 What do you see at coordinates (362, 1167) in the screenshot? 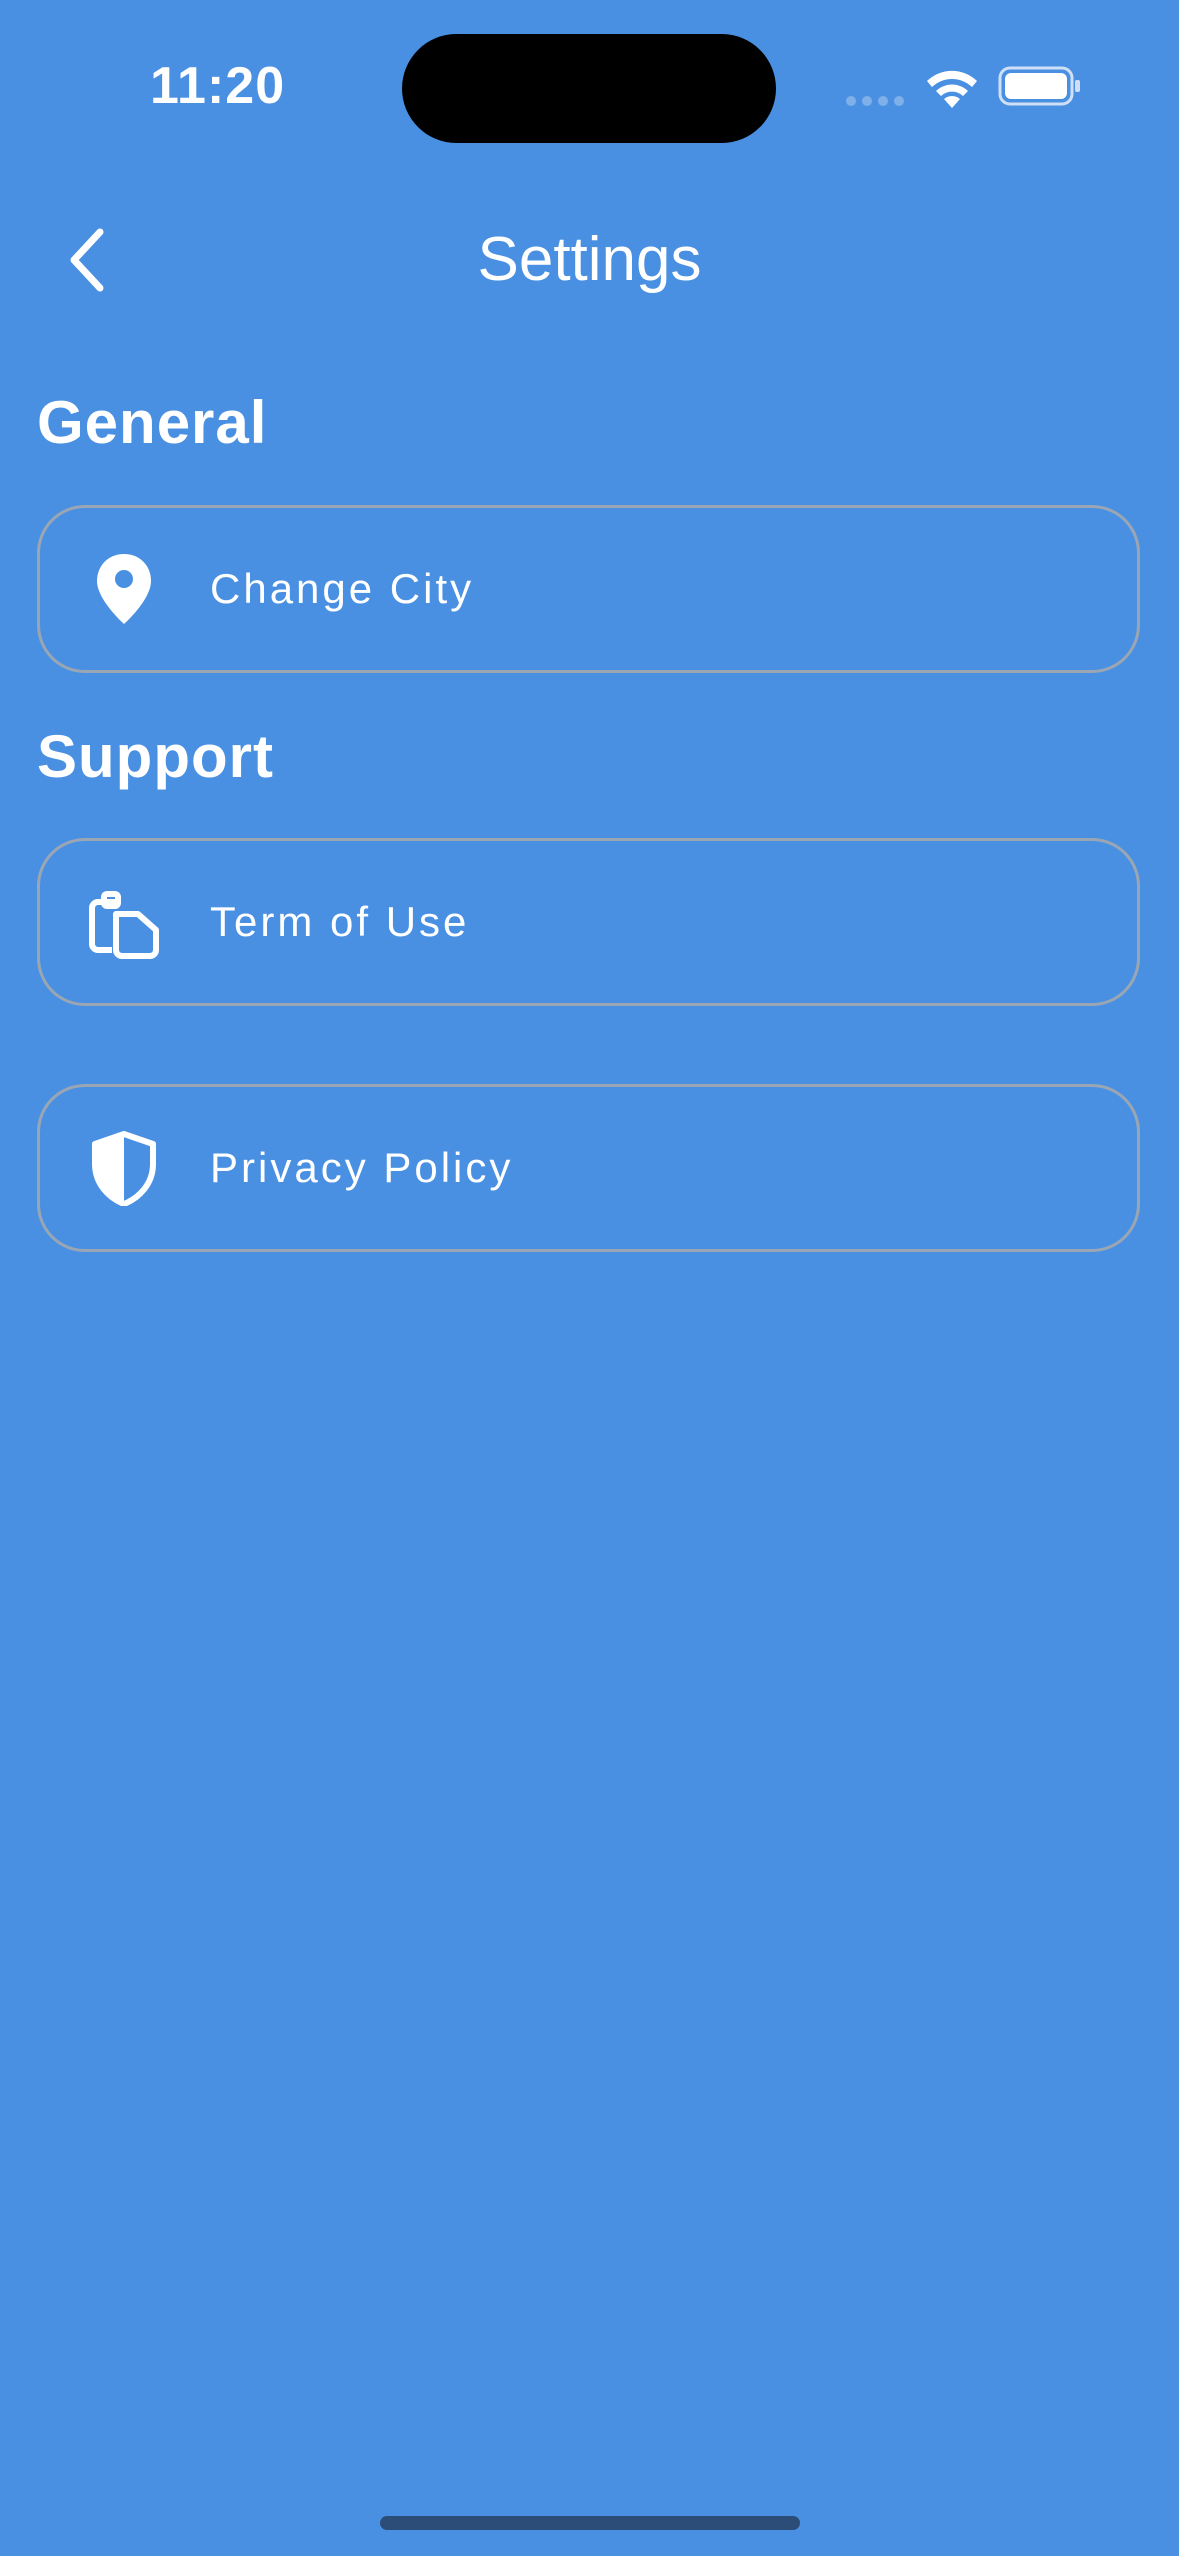
I see `privacy-policy-label: Privacy Policy` at bounding box center [362, 1167].